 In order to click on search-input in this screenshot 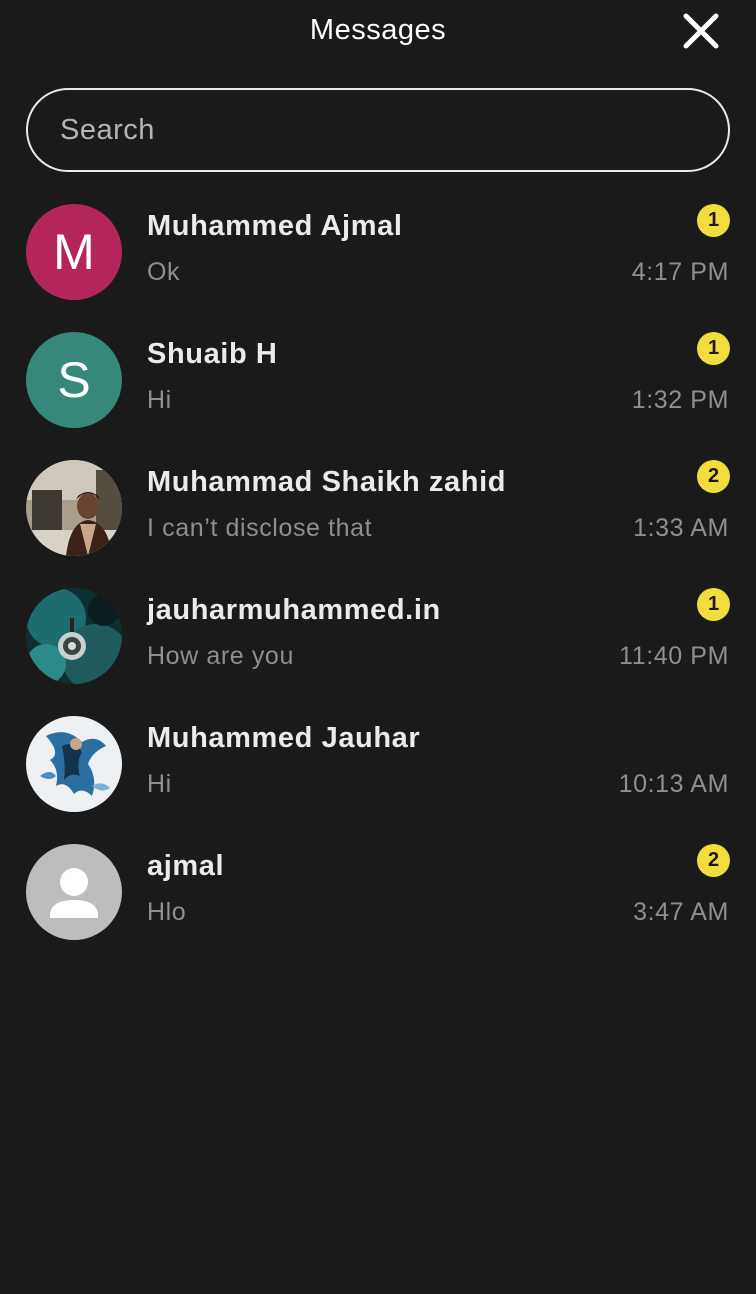, I will do `click(380, 130)`.